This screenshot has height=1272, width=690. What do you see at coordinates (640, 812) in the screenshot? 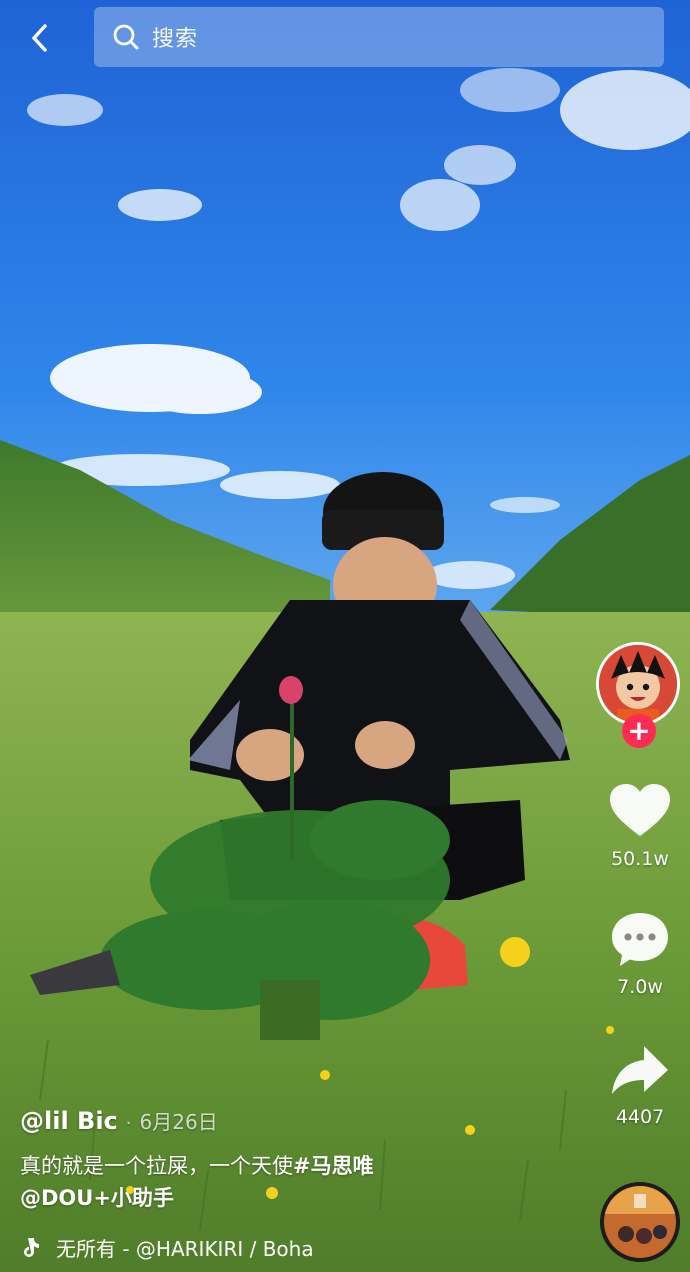
I see `heart-icon` at bounding box center [640, 812].